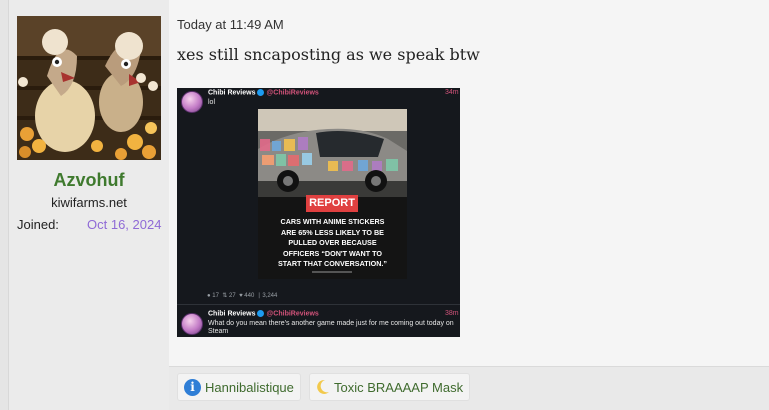  Describe the element at coordinates (209, 296) in the screenshot. I see `reply-icon: ●` at that location.